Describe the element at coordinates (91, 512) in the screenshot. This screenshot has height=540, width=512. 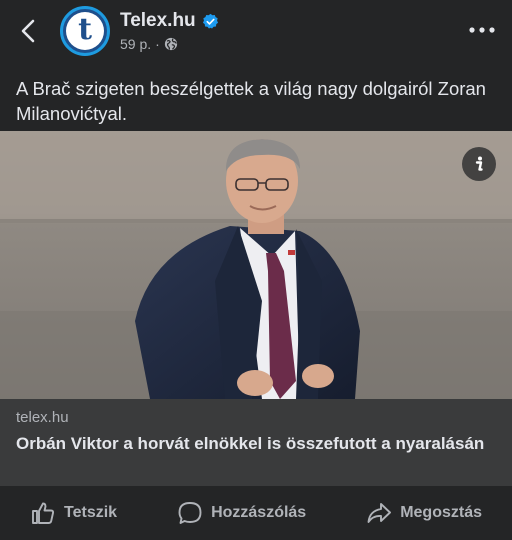
I see `like-label: Tetszik` at that location.